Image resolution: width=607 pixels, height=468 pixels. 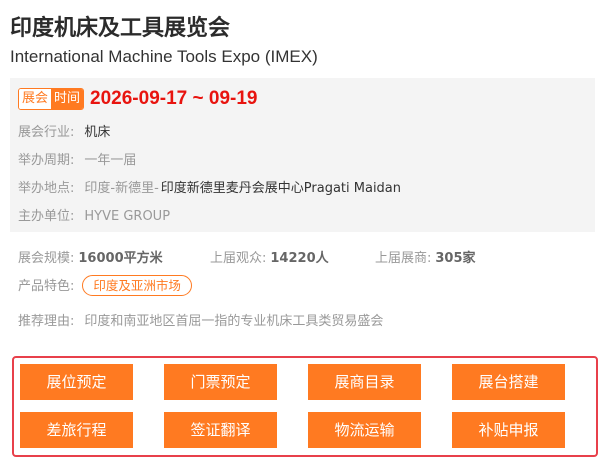 I want to click on organizer-value: HYVE GROUP, so click(x=127, y=216).